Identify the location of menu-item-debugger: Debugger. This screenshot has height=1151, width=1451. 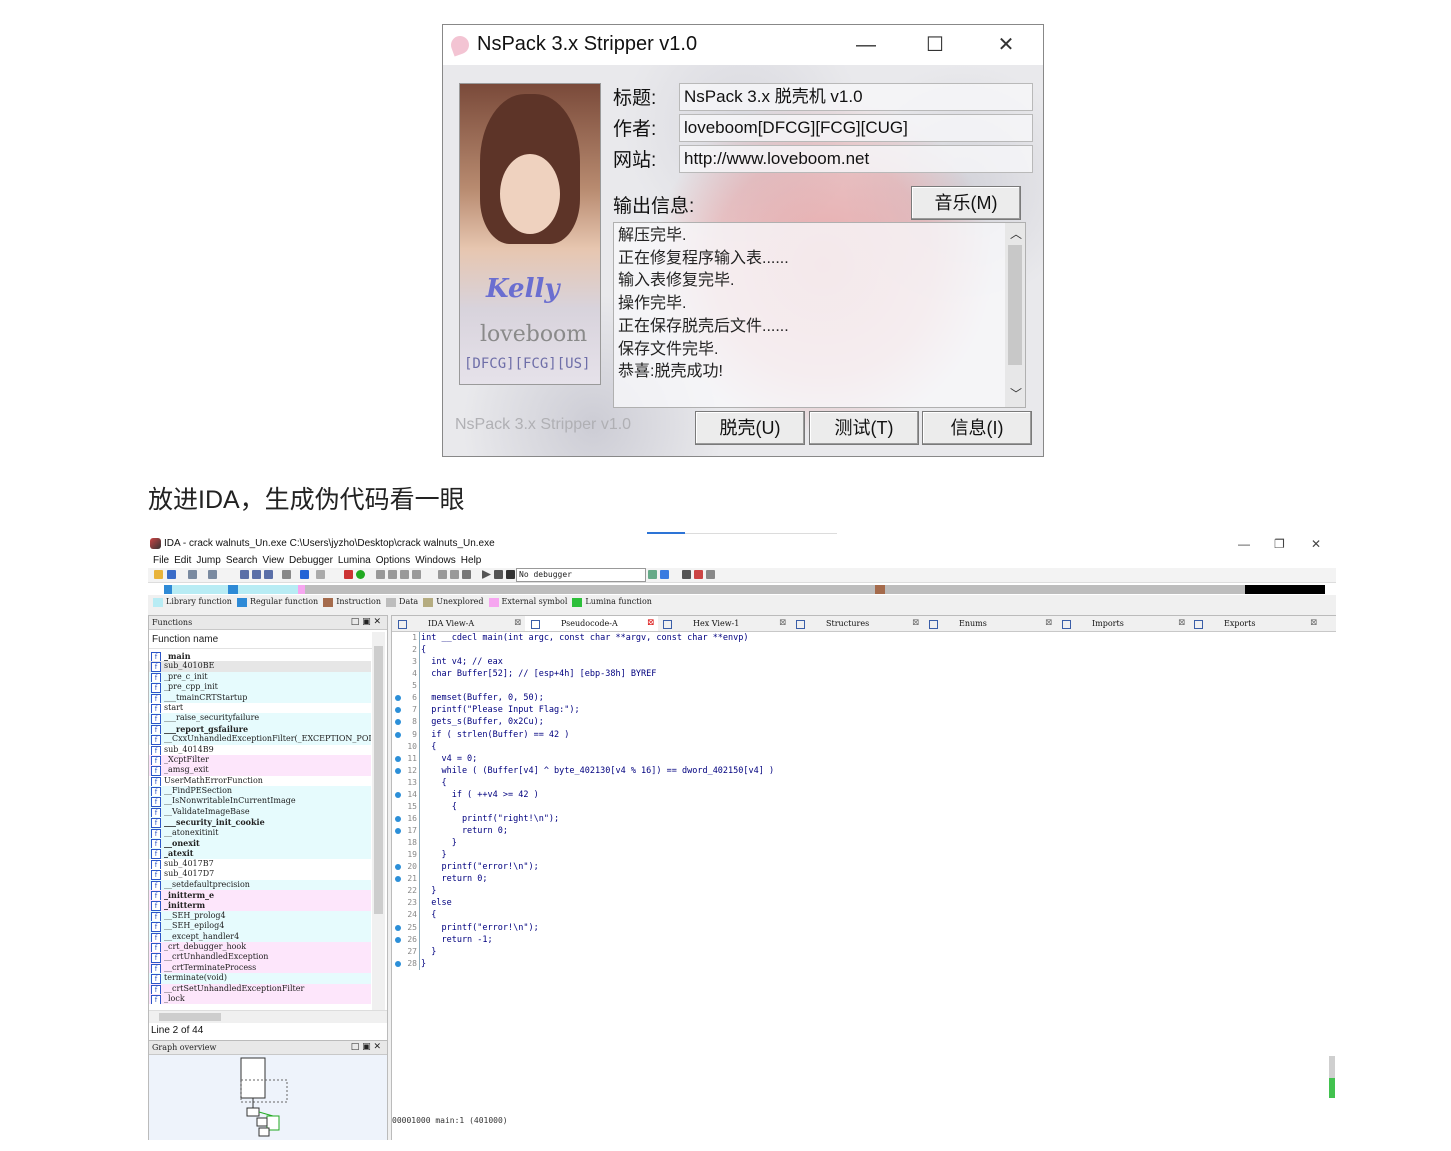
(311, 560).